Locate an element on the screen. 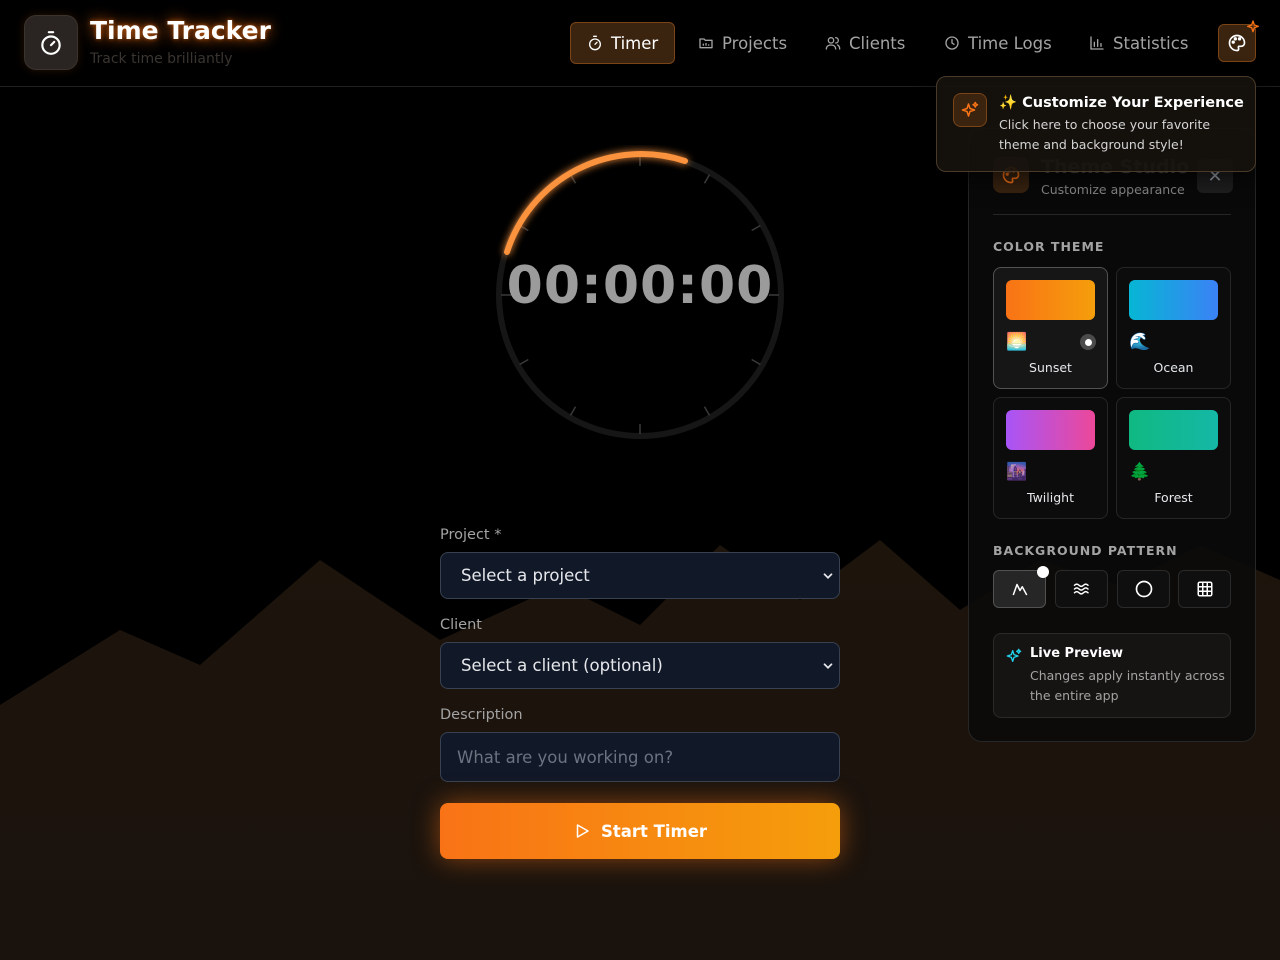  nav-clients: Clients is located at coordinates (865, 43).